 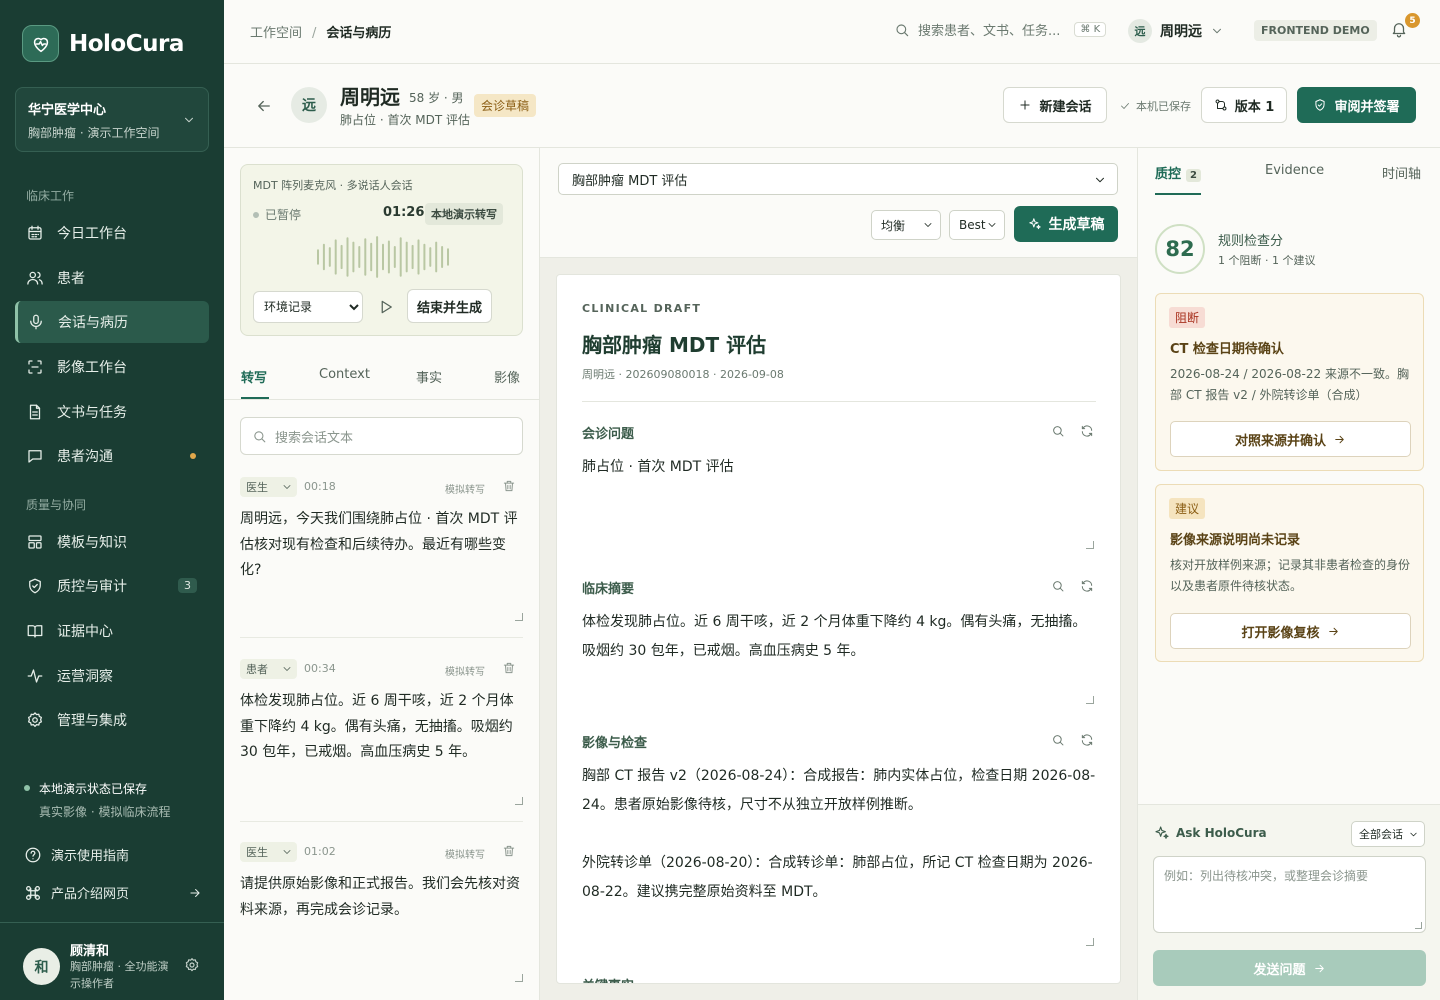 What do you see at coordinates (85, 632) in the screenshot?
I see `sidebar-item-label: 证据中心` at bounding box center [85, 632].